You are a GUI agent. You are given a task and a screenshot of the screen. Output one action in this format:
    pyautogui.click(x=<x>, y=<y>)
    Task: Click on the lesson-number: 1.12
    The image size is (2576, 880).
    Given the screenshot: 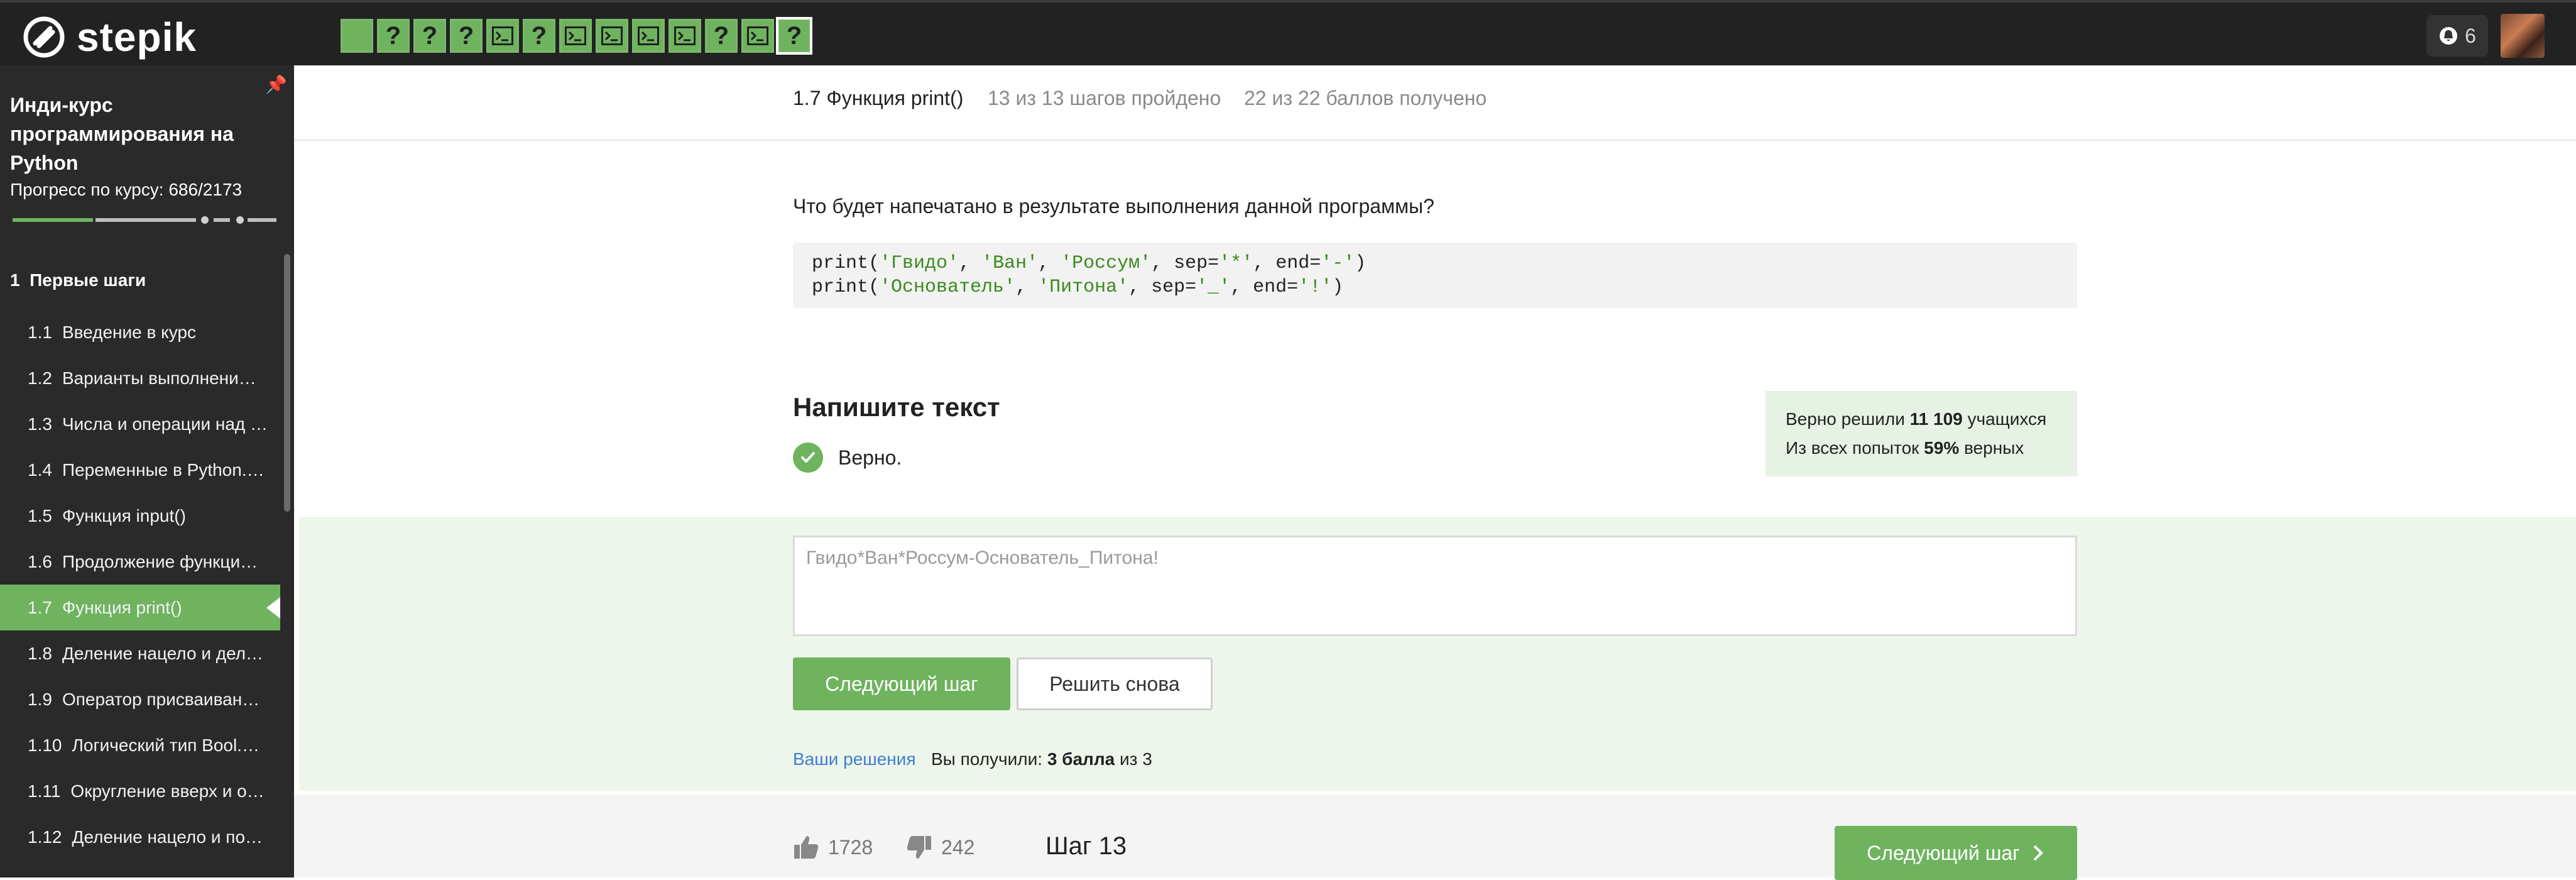 What is the action you would take?
    pyautogui.click(x=45, y=837)
    